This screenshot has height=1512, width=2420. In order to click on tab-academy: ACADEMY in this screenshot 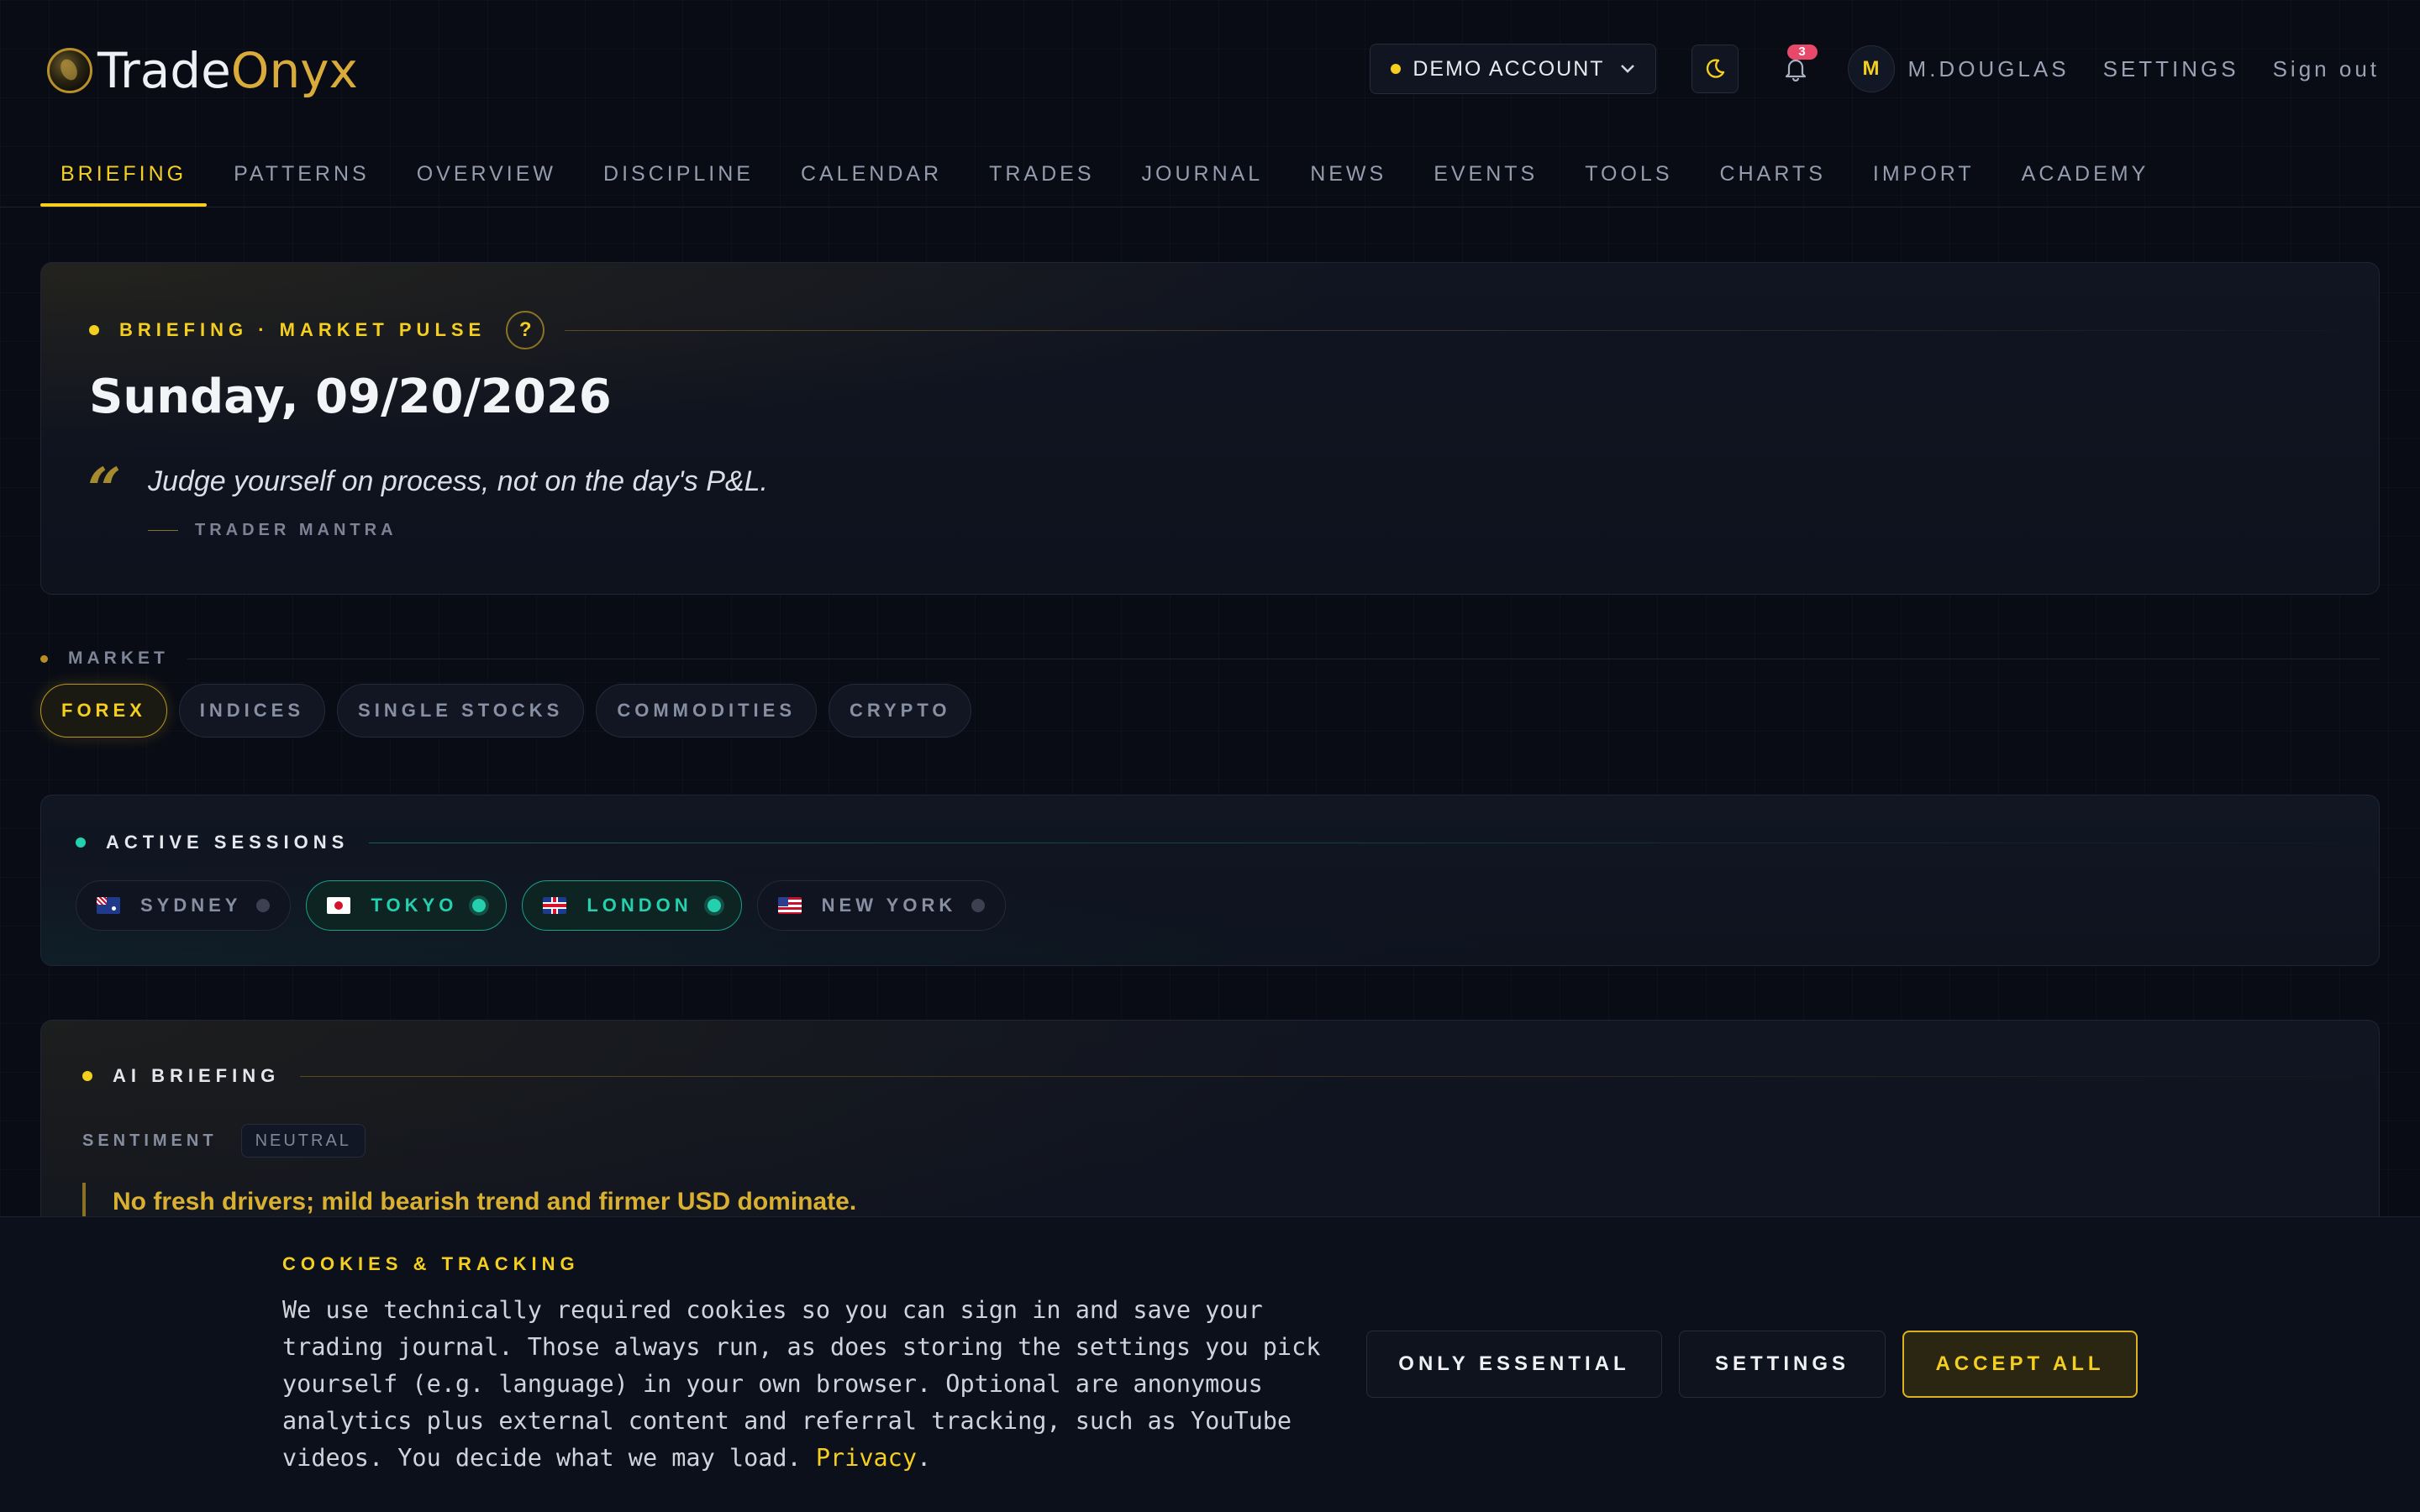, I will do `click(2086, 173)`.